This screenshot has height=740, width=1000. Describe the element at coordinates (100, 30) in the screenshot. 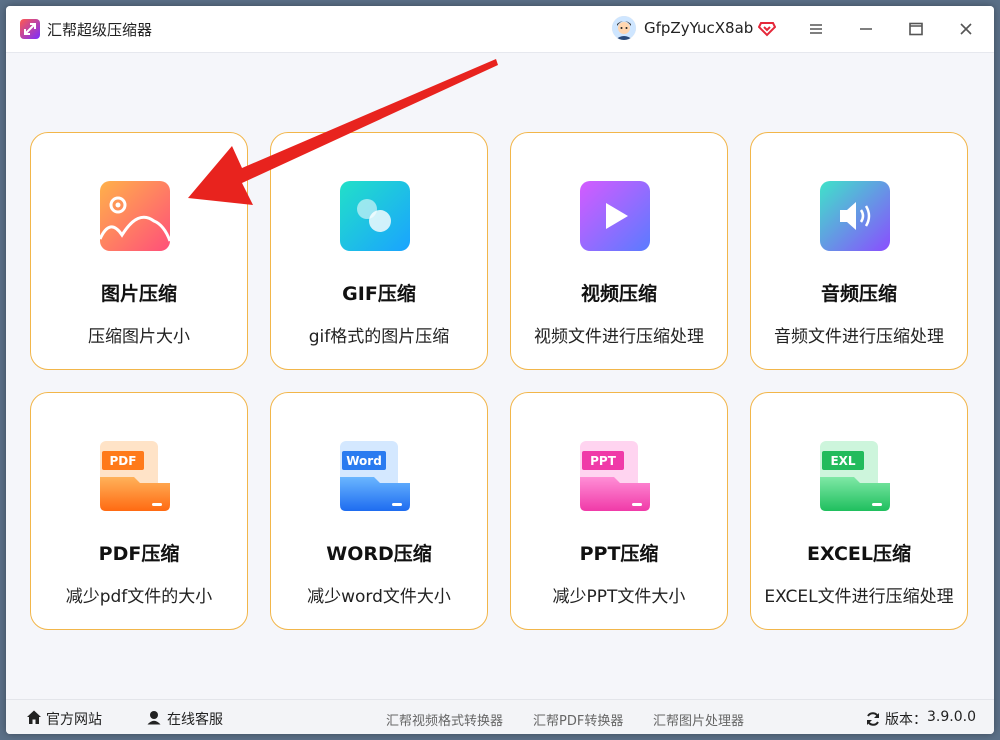

I see `app-title: 汇帮超级压缩器` at that location.